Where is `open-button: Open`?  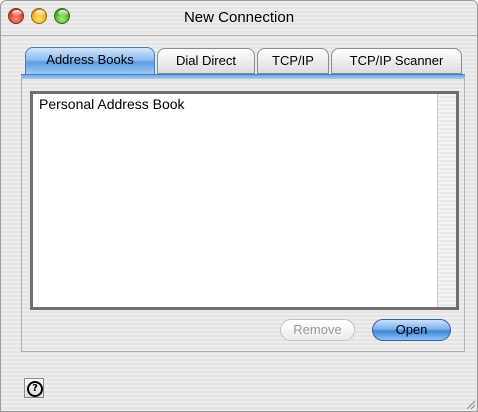 open-button: Open is located at coordinates (411, 330).